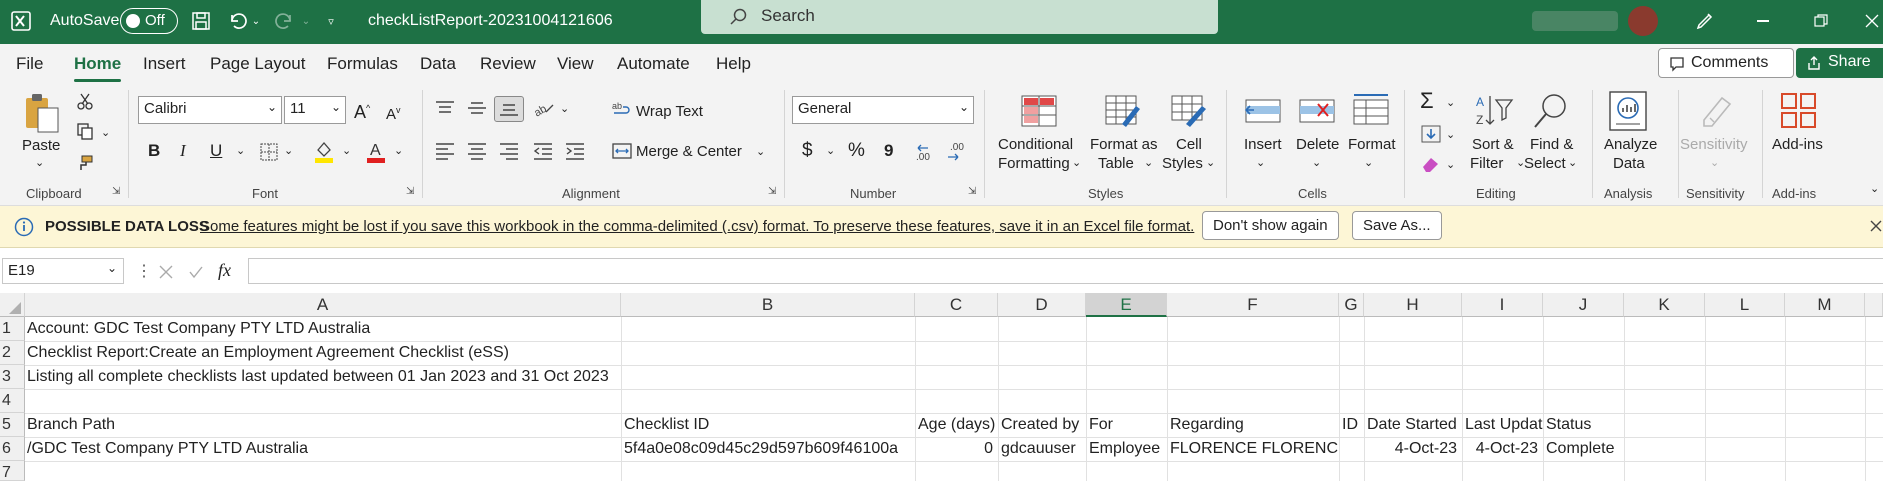 This screenshot has height=485, width=1883. Describe the element at coordinates (959, 17) in the screenshot. I see `search-box: Search` at that location.